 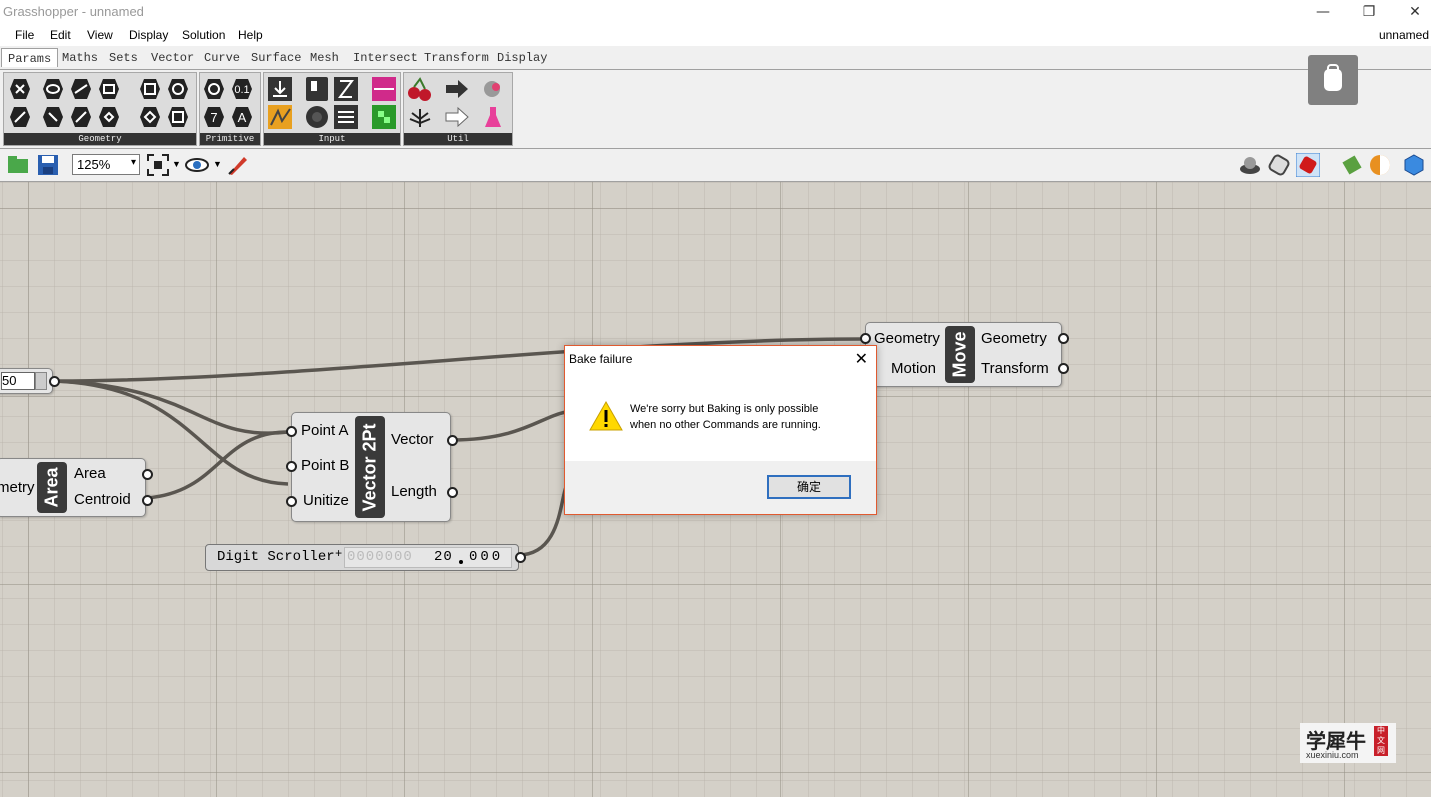 I want to click on eye-icon, so click(x=197, y=165).